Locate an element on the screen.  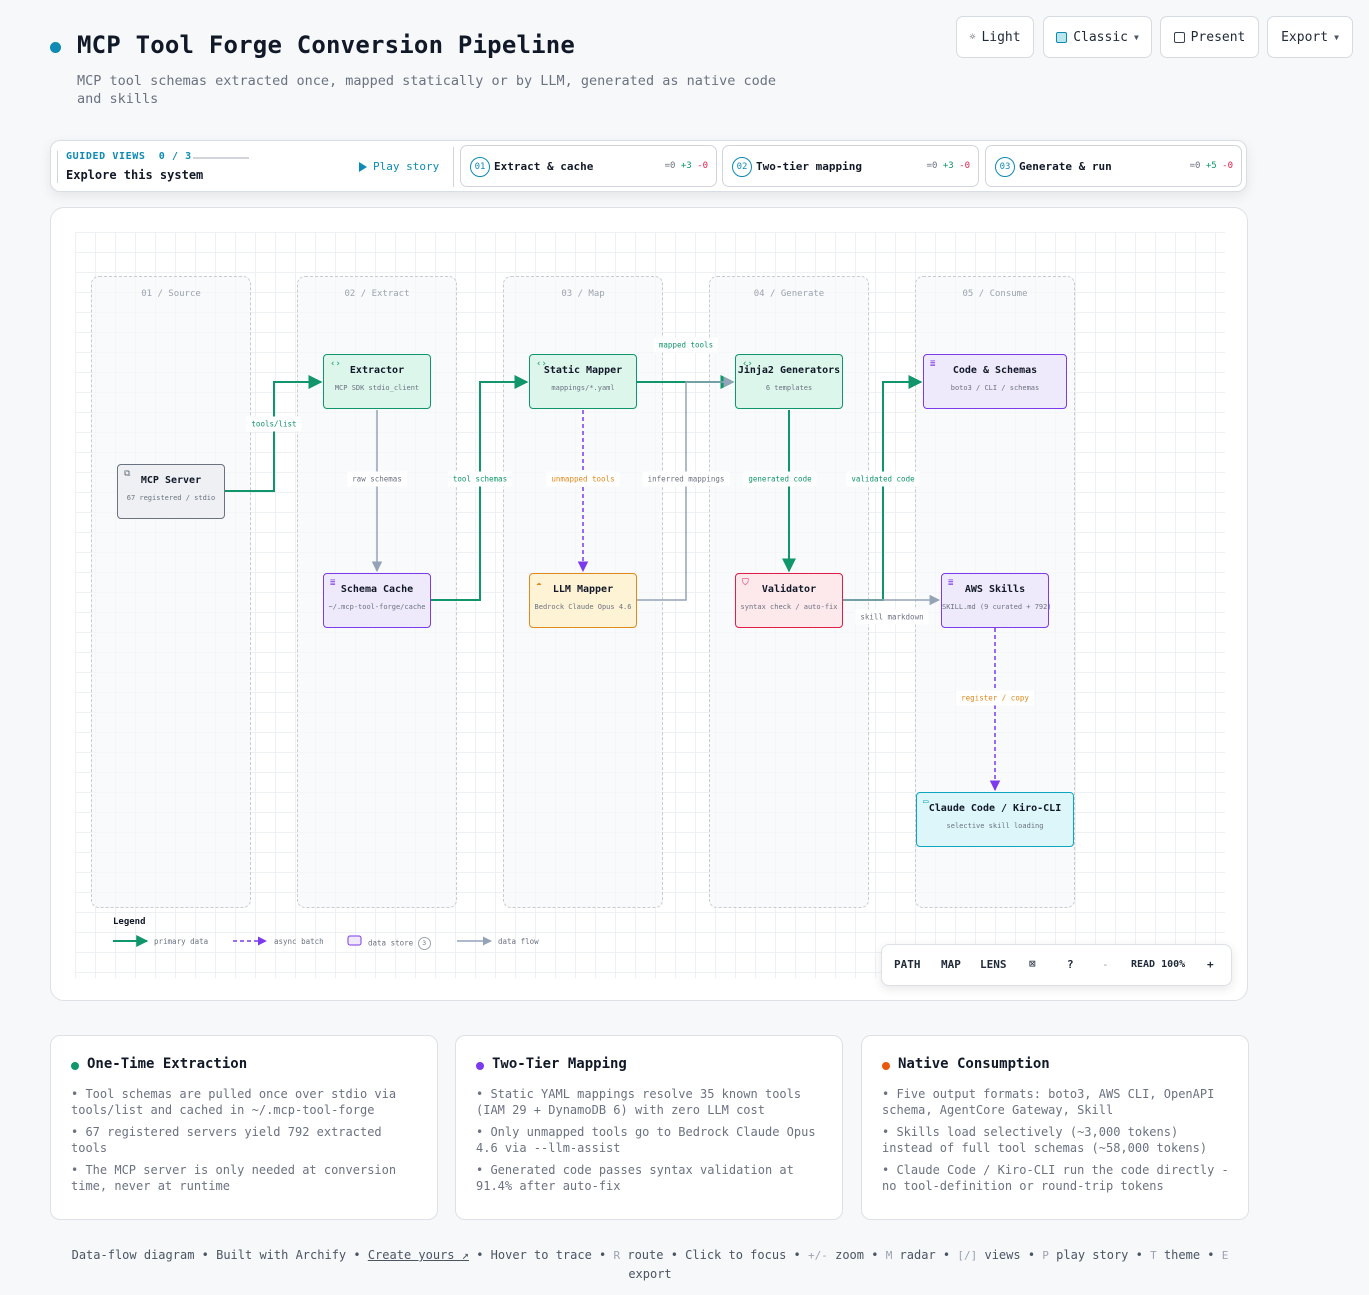
guided-view-1: 01 Extract & cache =0 +3 -0 is located at coordinates (588, 166).